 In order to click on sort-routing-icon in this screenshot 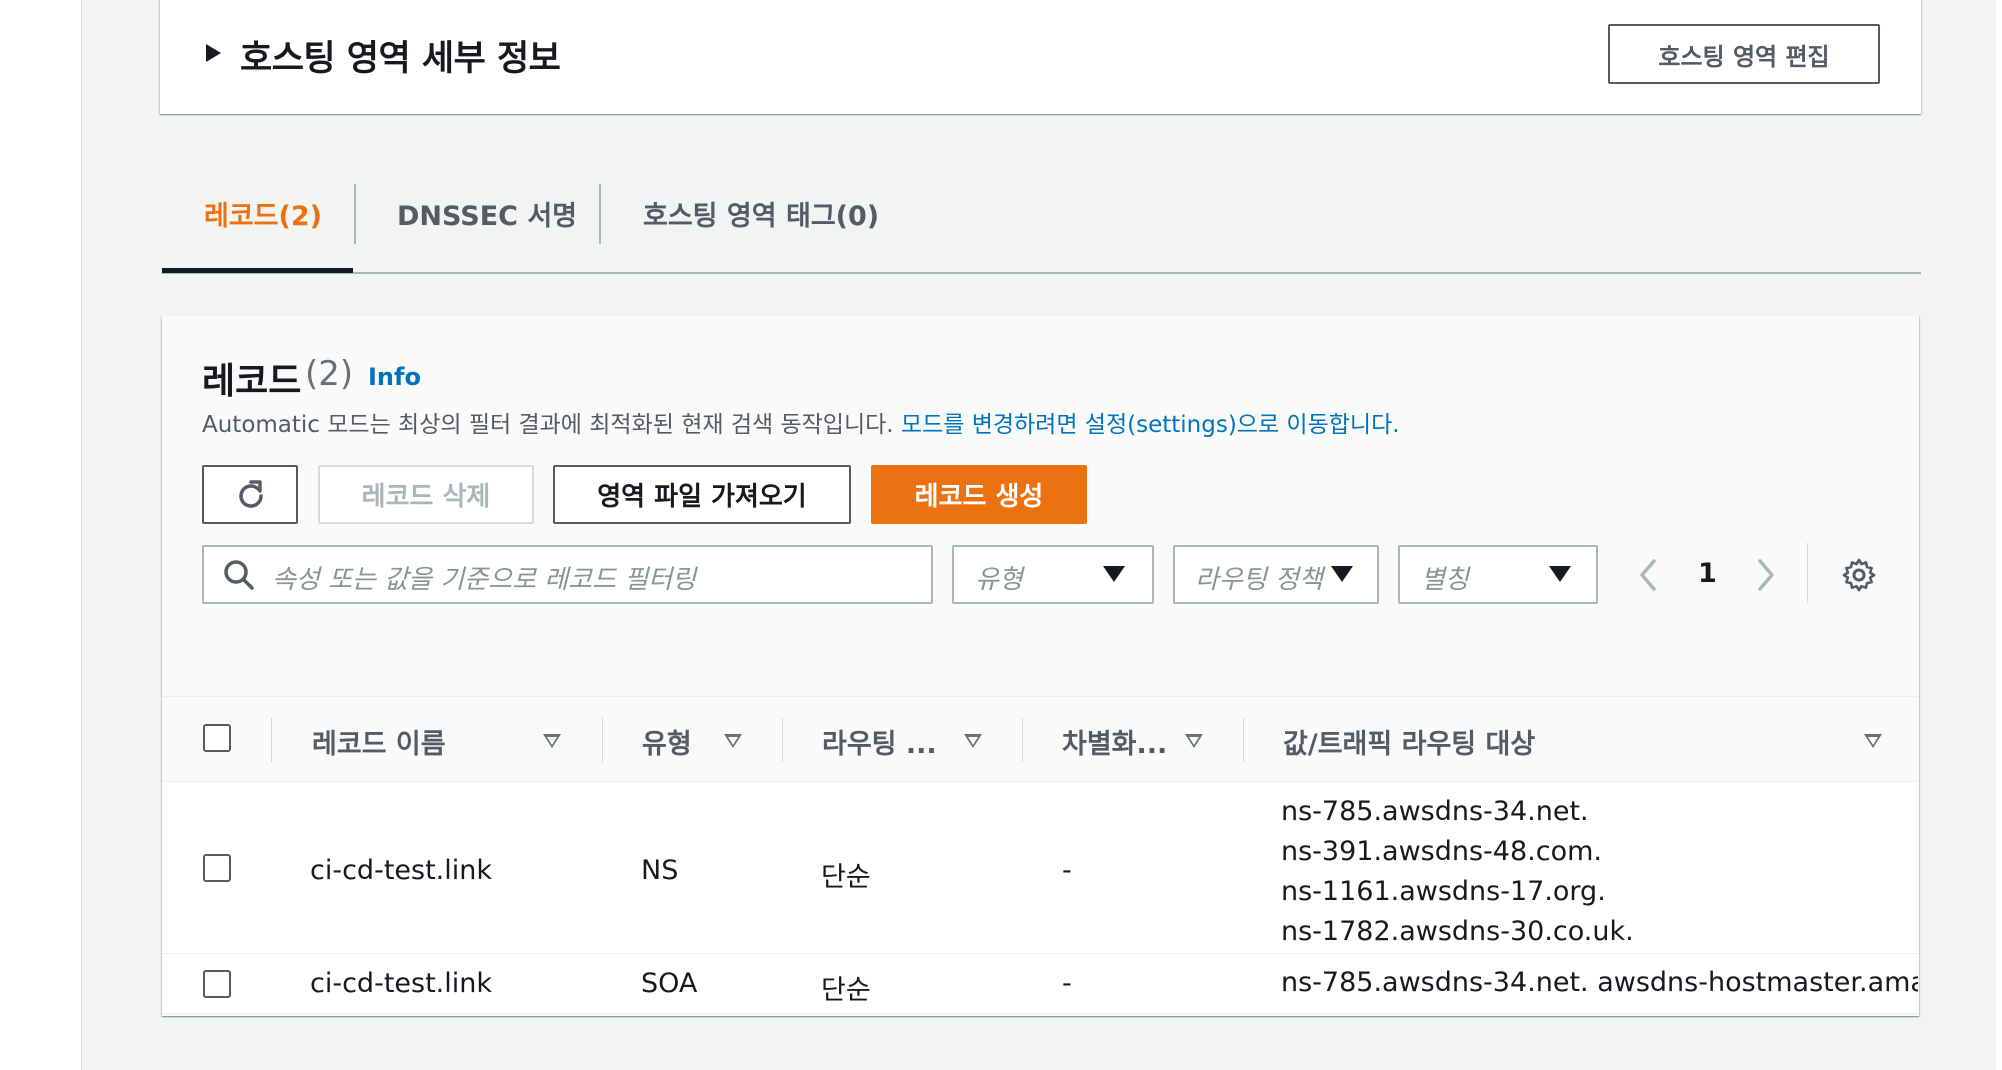, I will do `click(973, 741)`.